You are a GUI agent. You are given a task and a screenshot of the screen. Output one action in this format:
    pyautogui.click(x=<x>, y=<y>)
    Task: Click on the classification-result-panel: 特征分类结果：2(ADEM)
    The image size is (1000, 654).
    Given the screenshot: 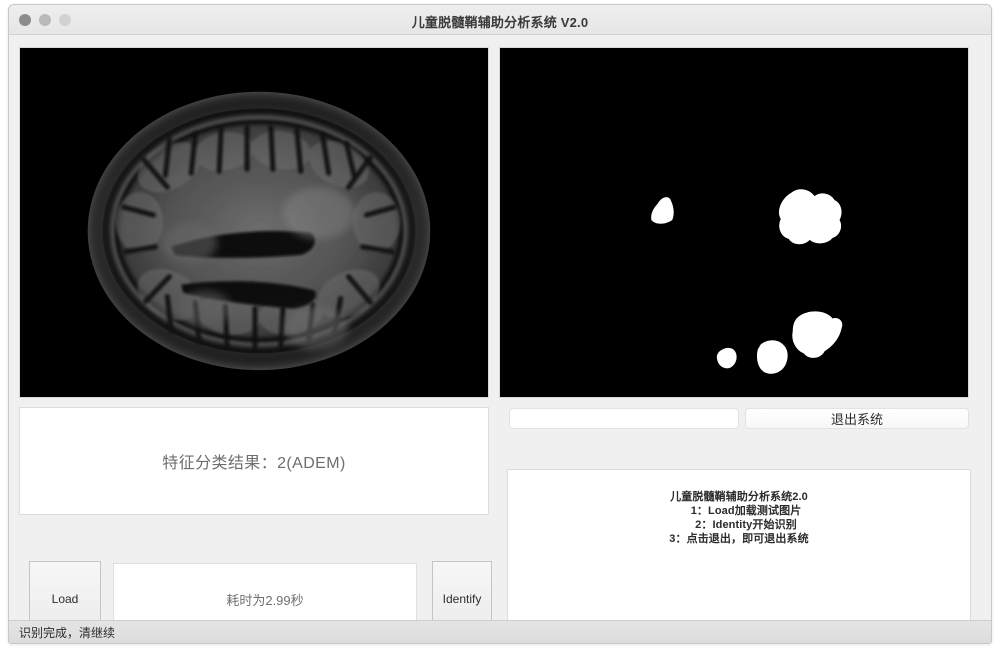 What is the action you would take?
    pyautogui.click(x=254, y=461)
    